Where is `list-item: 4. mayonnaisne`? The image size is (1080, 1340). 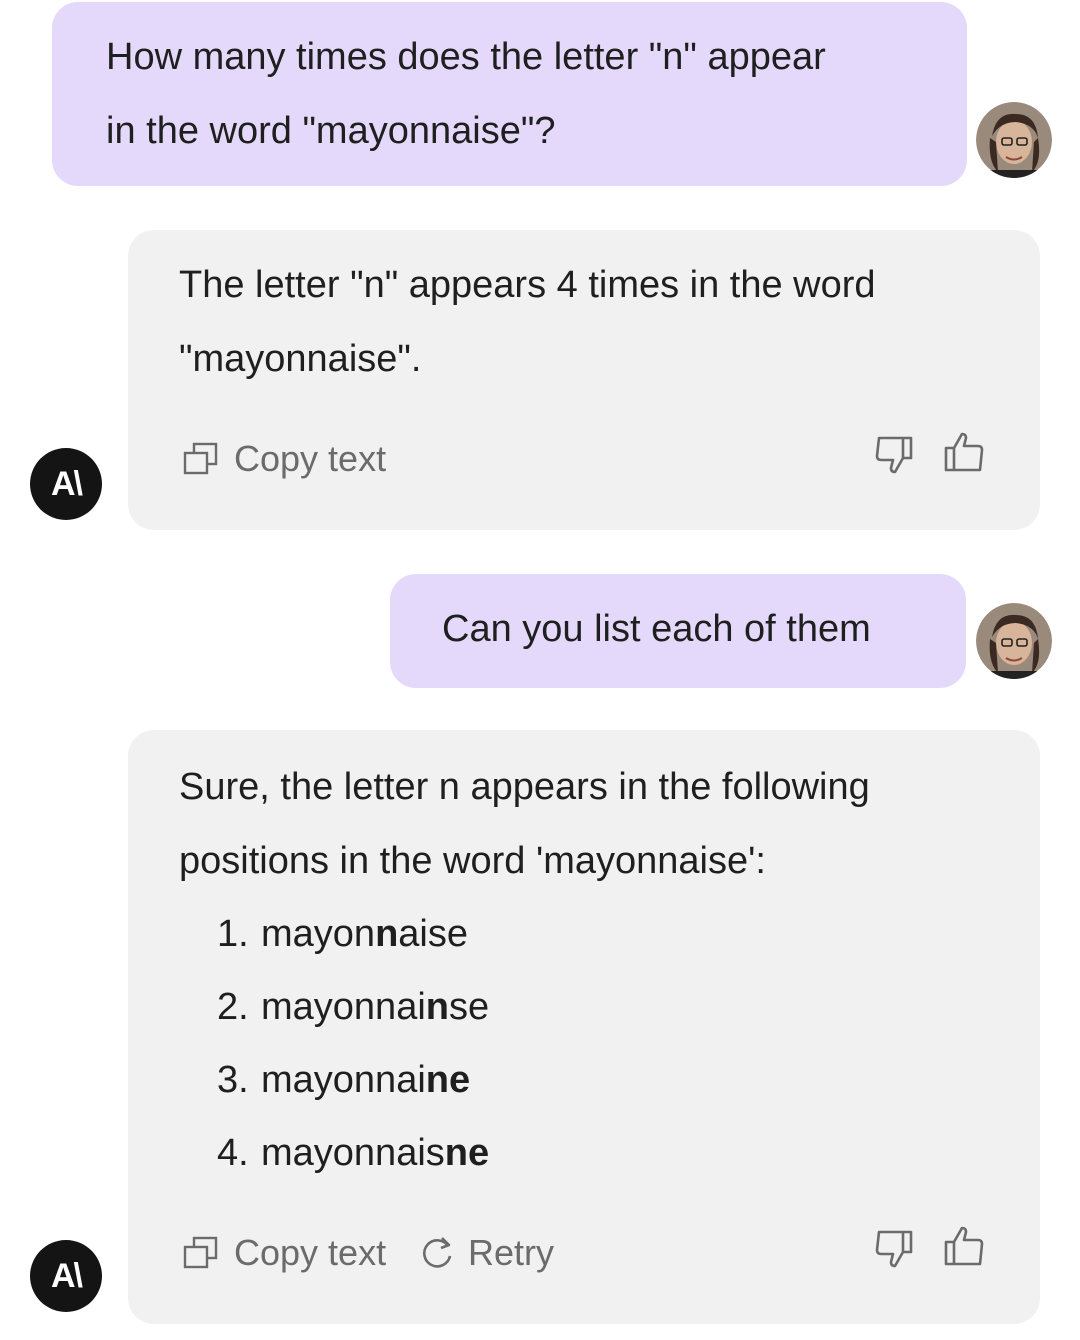
list-item: 4. mayonnaisne is located at coordinates (353, 1153).